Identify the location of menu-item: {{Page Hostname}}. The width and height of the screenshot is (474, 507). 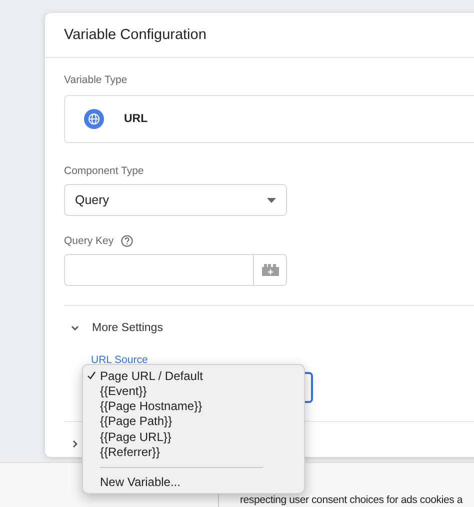
(151, 406).